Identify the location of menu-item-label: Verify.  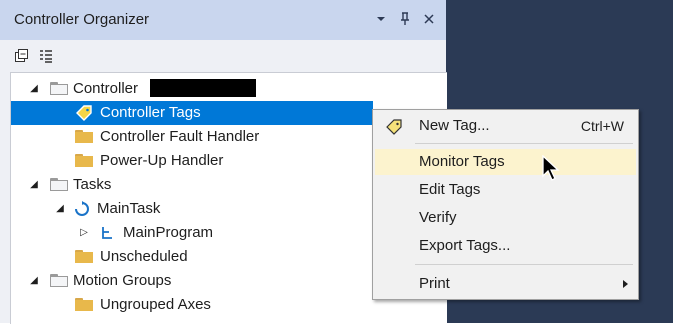
(438, 217).